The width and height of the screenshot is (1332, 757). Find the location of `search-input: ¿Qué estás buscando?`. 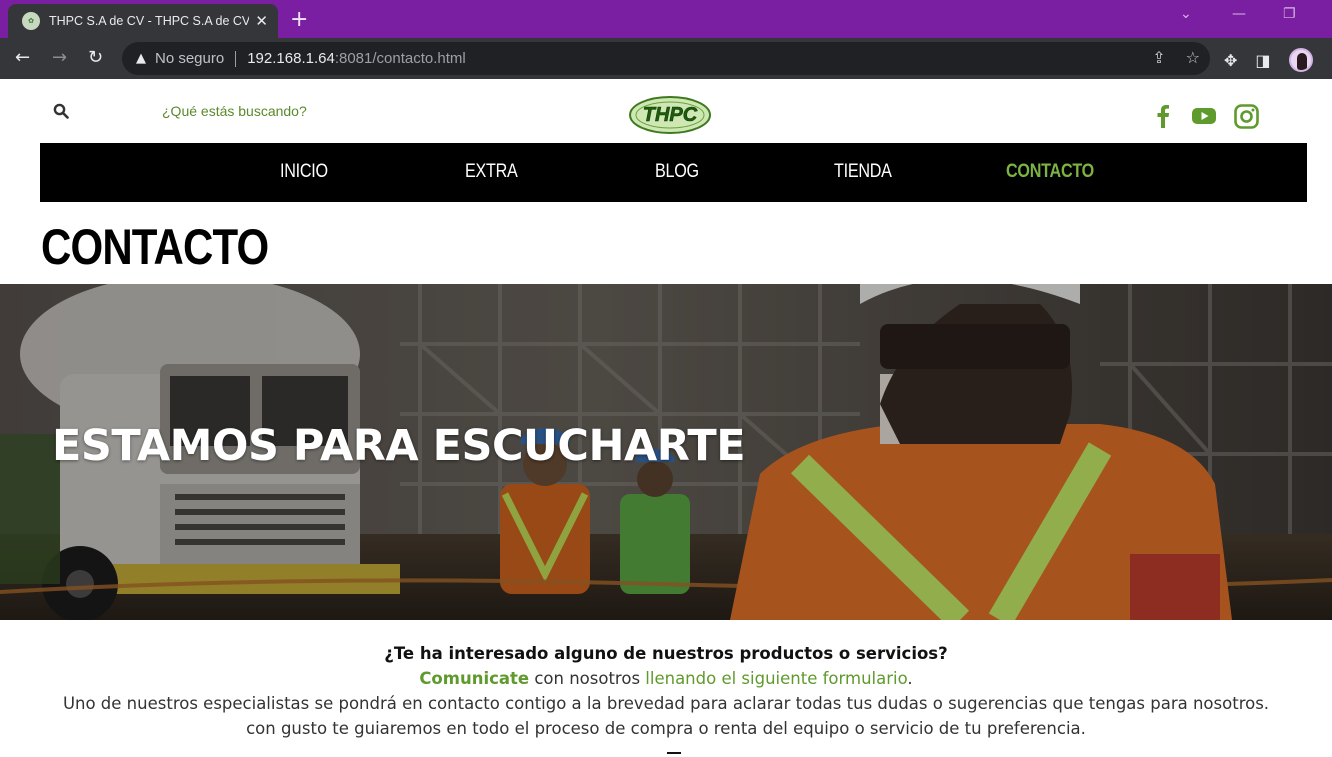

search-input: ¿Qué estás buscando? is located at coordinates (234, 111).